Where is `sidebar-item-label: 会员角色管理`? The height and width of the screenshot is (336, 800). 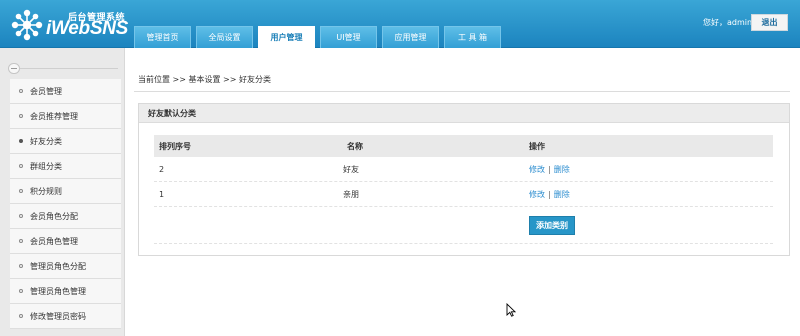 sidebar-item-label: 会员角色管理 is located at coordinates (54, 241).